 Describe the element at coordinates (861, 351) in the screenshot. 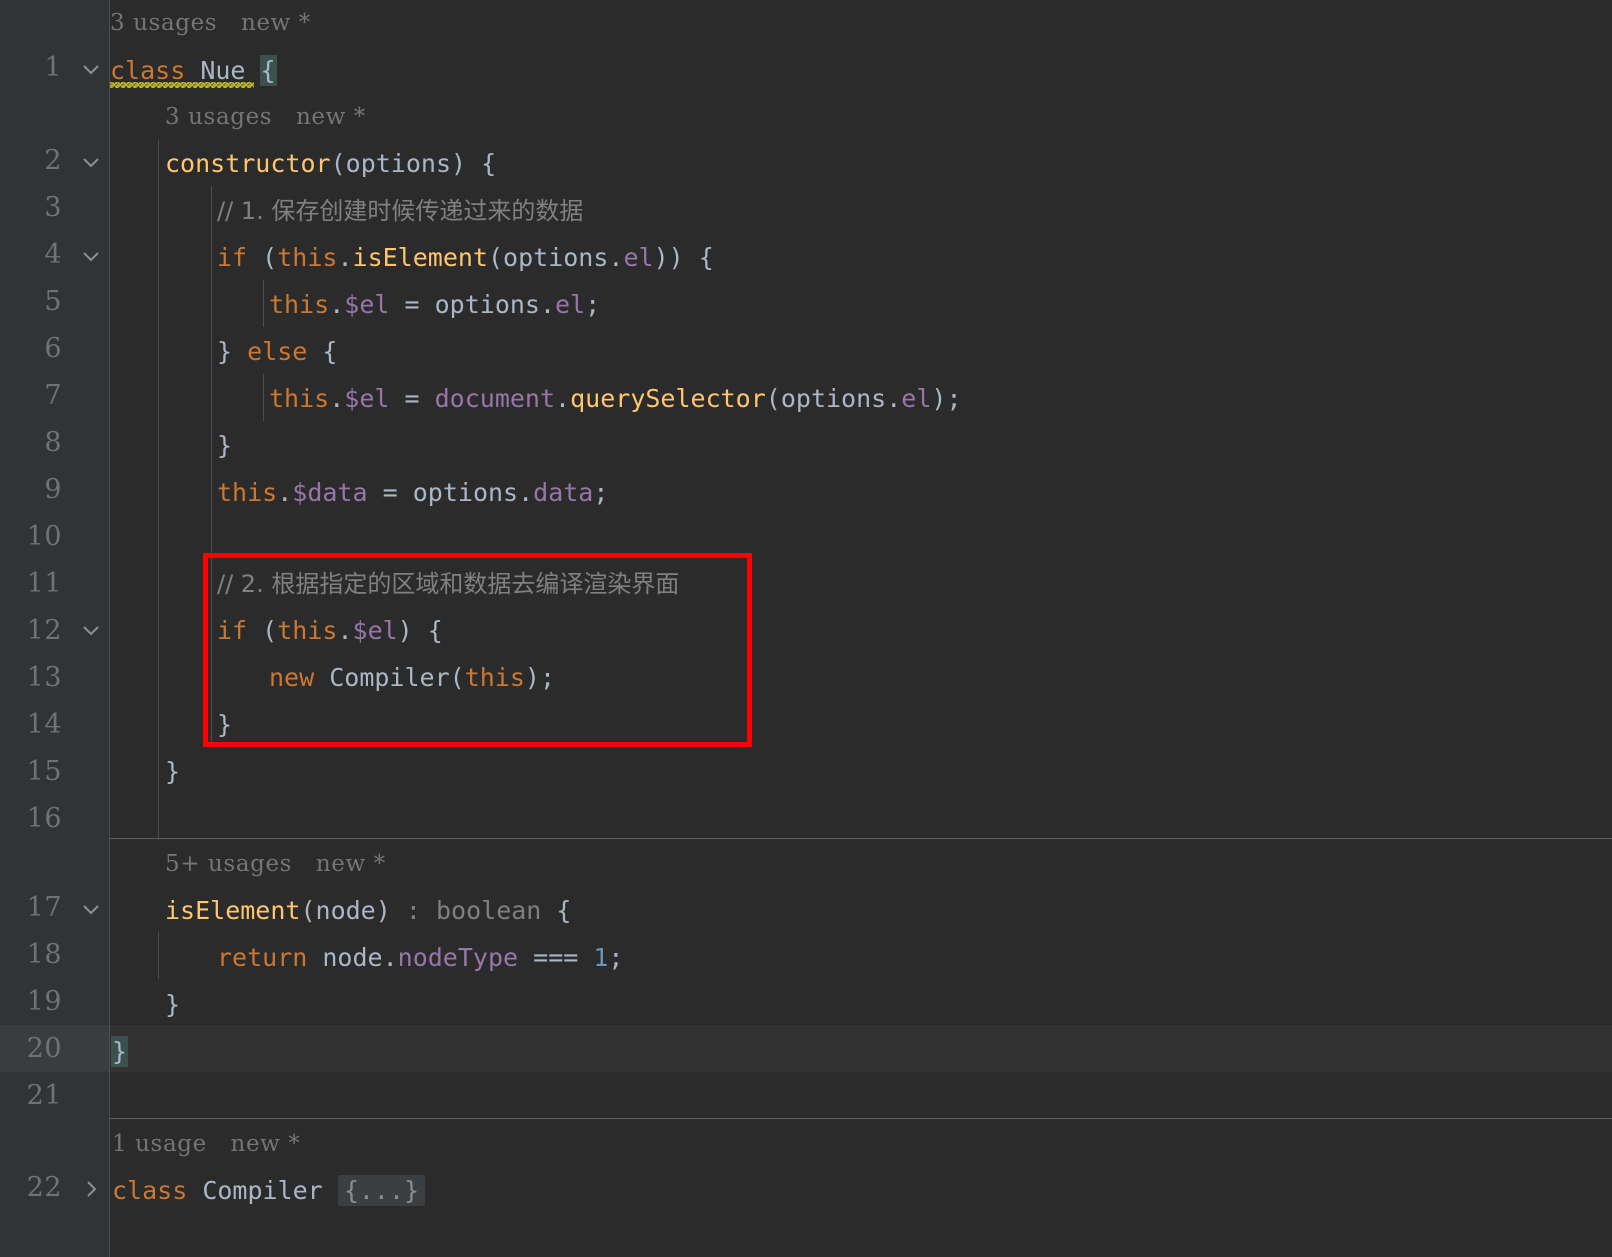

I see `code-line-6: } else {` at that location.